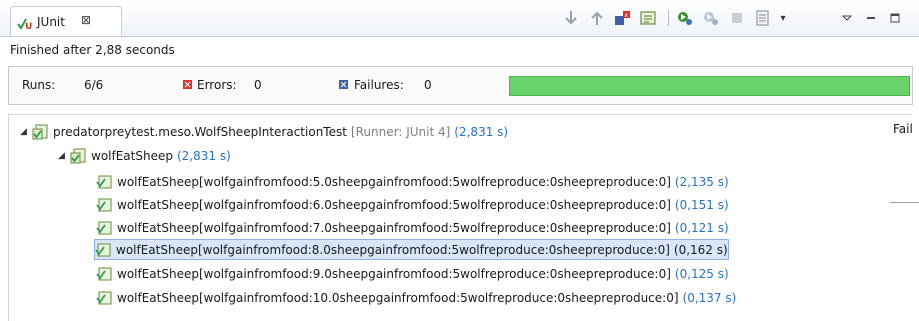 Image resolution: width=919 pixels, height=321 pixels. What do you see at coordinates (701, 181) in the screenshot?
I see `test-case-time: (2,135 s)` at bounding box center [701, 181].